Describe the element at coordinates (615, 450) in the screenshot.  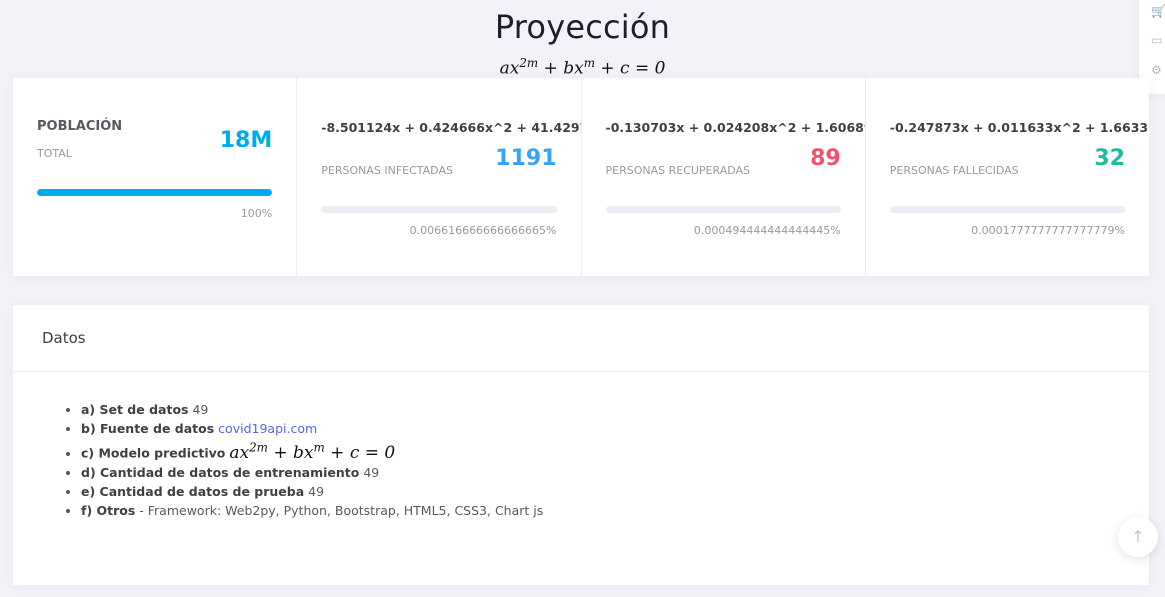
I see `list-item: c) Modelo predictivo ax2m + bxm + c = 0` at that location.